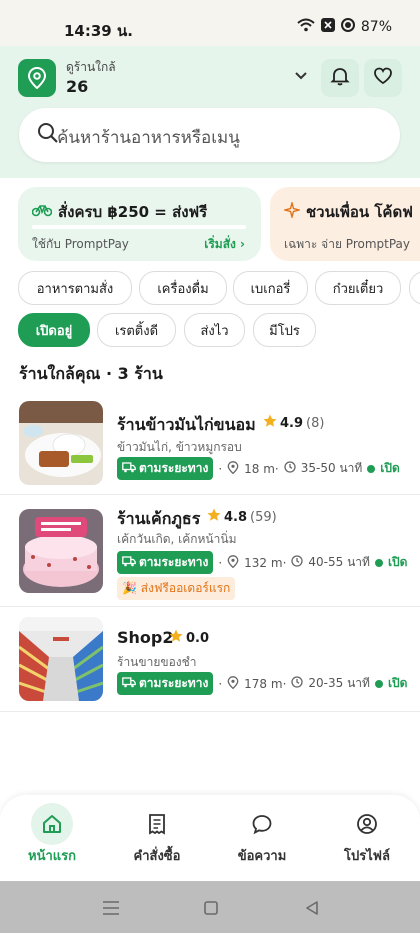  Describe the element at coordinates (136, 330) in the screenshot. I see `filter-chip-rating: เรตติ้งดี` at that location.